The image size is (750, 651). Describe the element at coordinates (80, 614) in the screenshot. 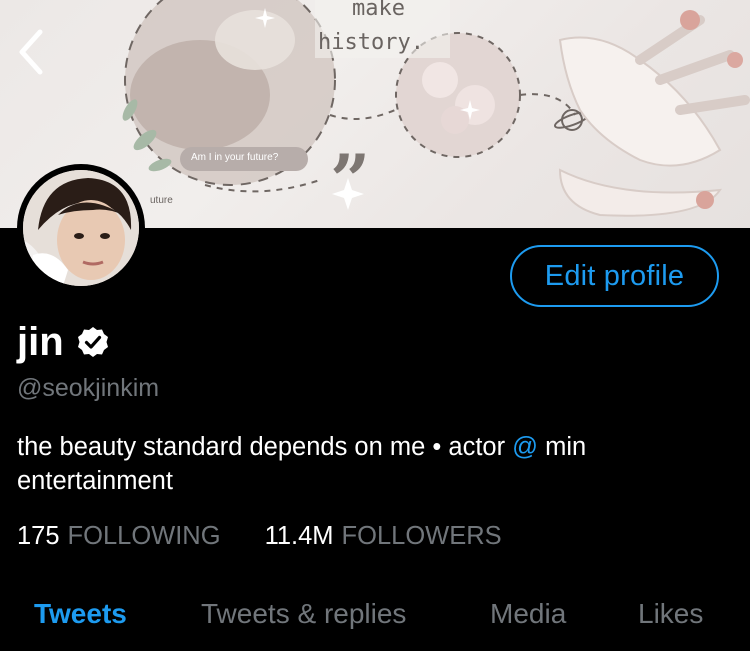

I see `tab-tweets: Tweets` at that location.